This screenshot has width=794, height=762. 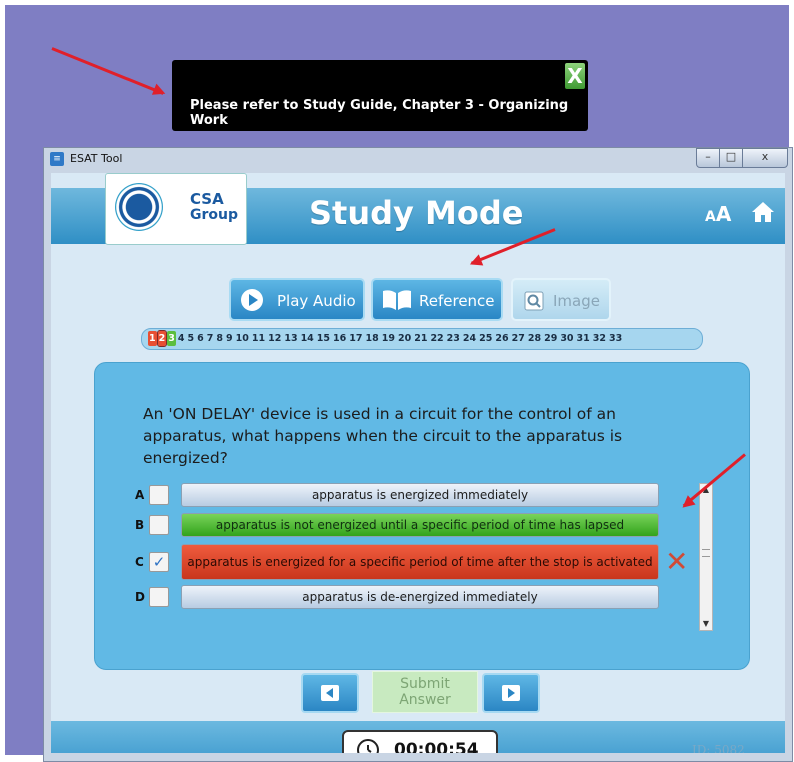 I want to click on question-number-9: 9, so click(x=229, y=338).